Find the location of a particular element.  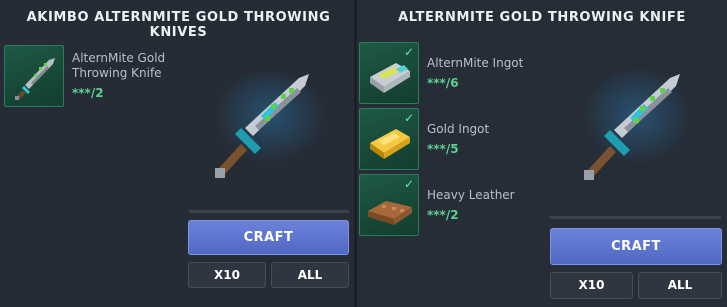

ingredient-row: AlternMite Gold Throwing Knife ***/2 is located at coordinates (94, 78).